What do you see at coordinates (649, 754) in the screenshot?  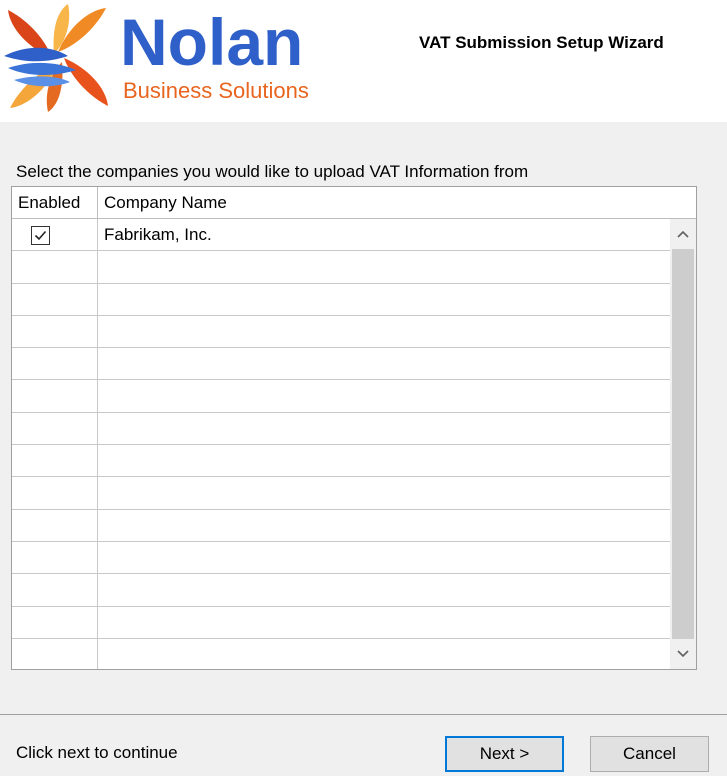 I see `cancel-button: Cancel` at bounding box center [649, 754].